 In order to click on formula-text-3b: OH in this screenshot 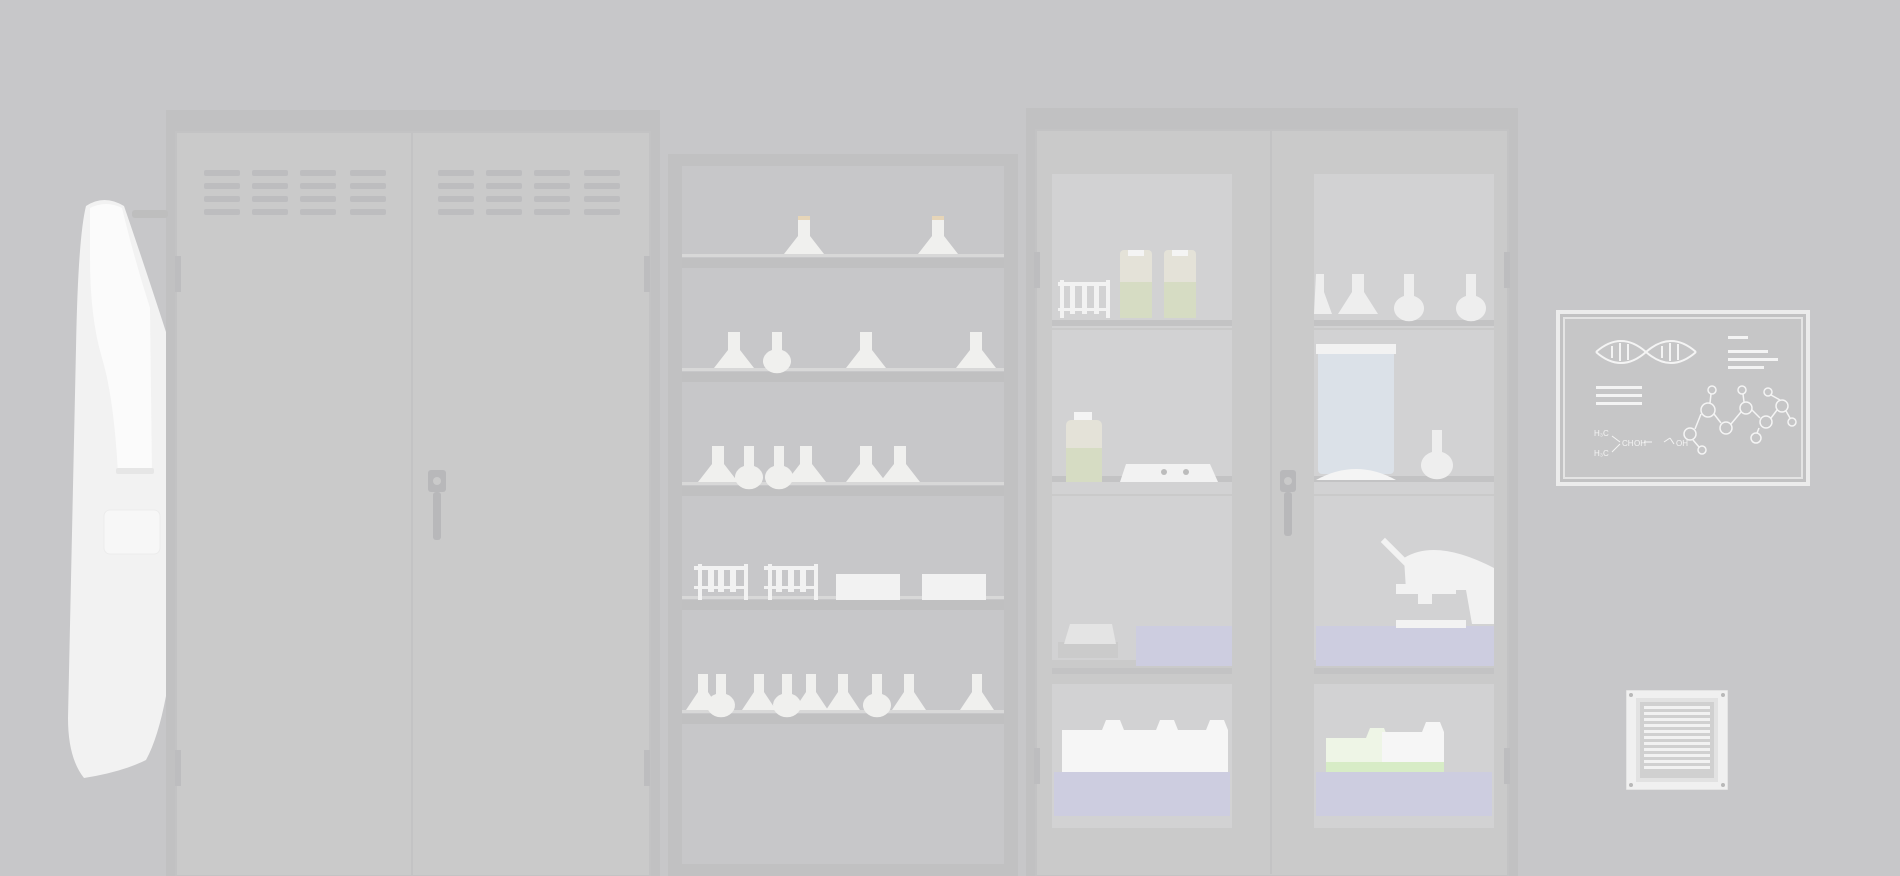, I will do `click(1682, 443)`.